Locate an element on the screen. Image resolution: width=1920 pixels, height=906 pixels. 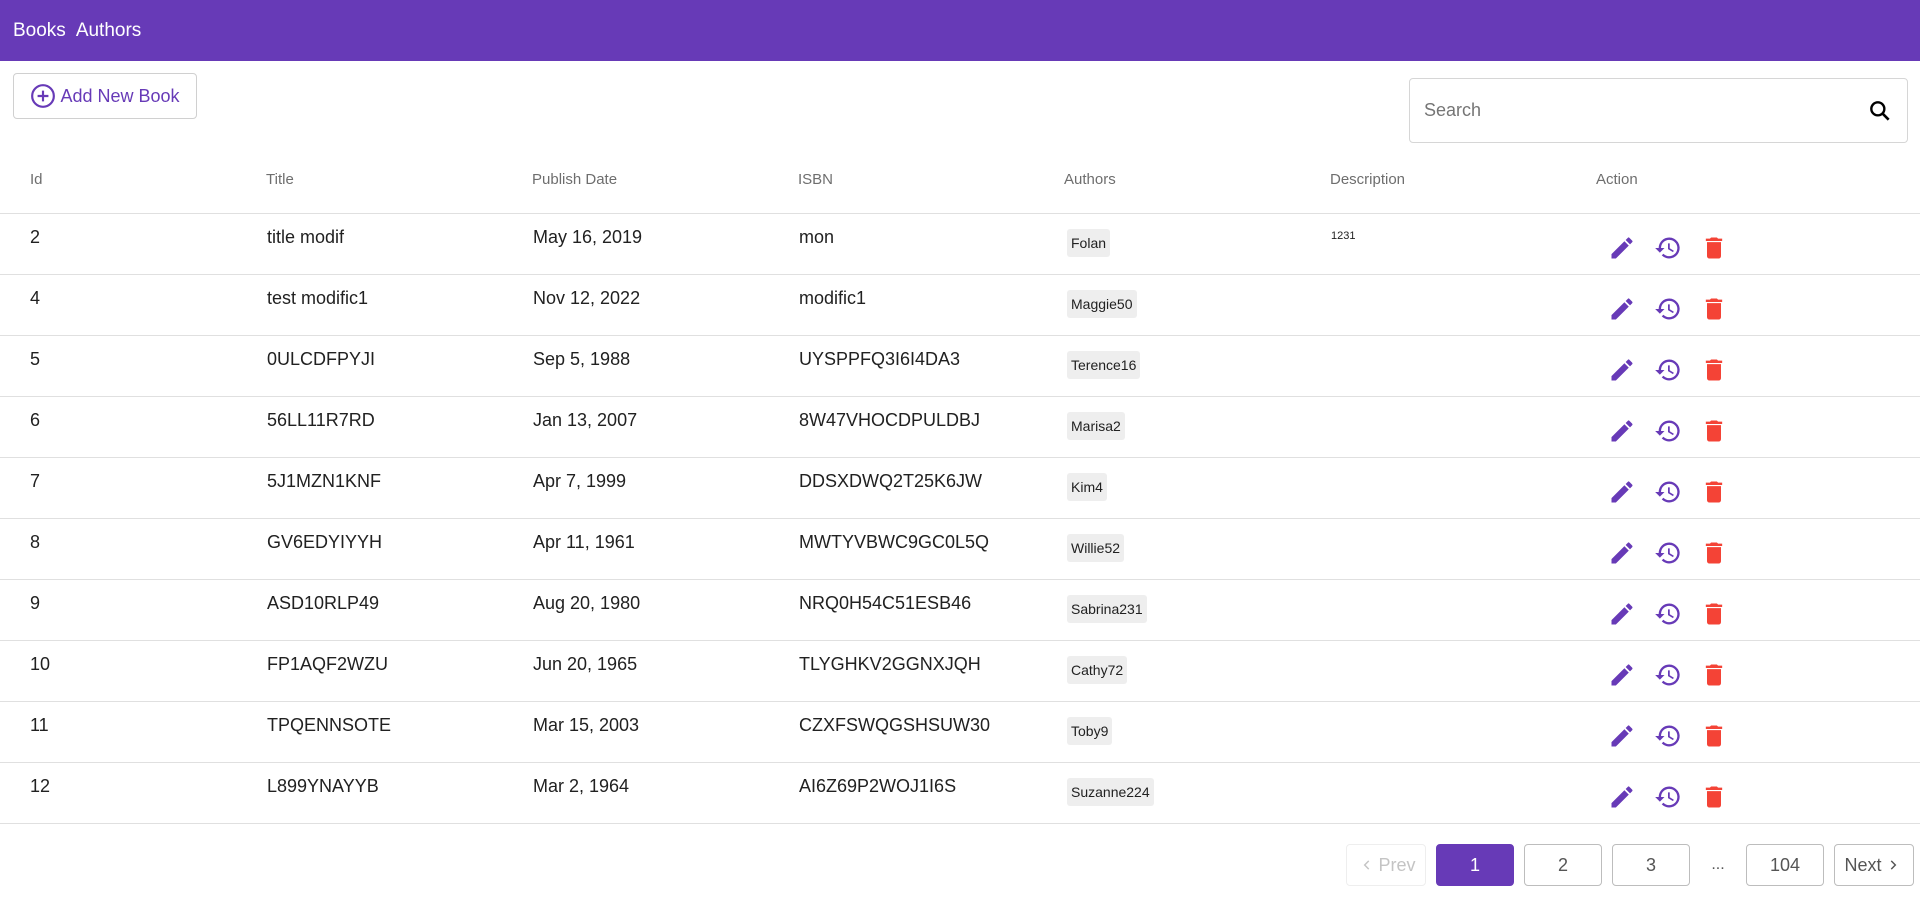
cell-title: TPQENNSOTE is located at coordinates (399, 732).